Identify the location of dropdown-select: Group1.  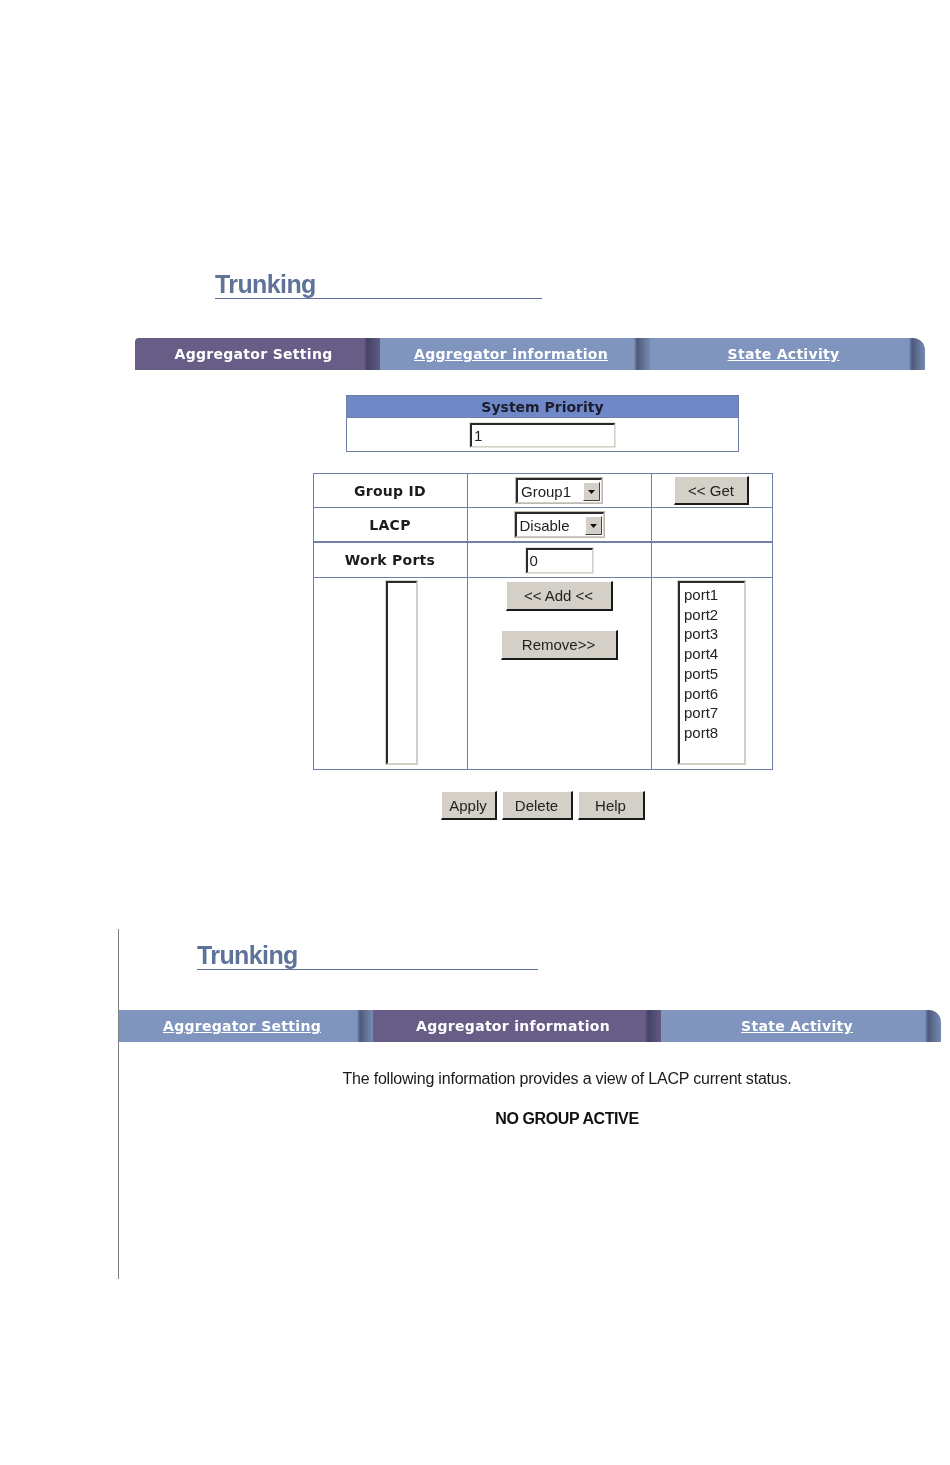
(559, 490).